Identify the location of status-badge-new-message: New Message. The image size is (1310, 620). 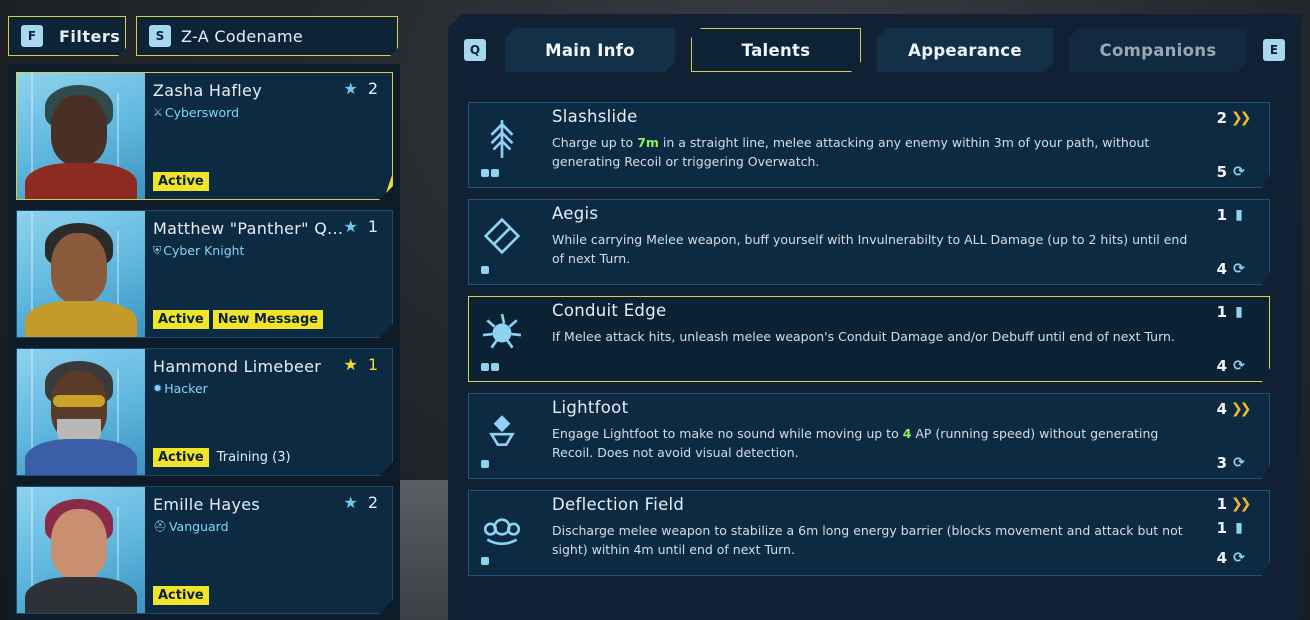
(268, 319).